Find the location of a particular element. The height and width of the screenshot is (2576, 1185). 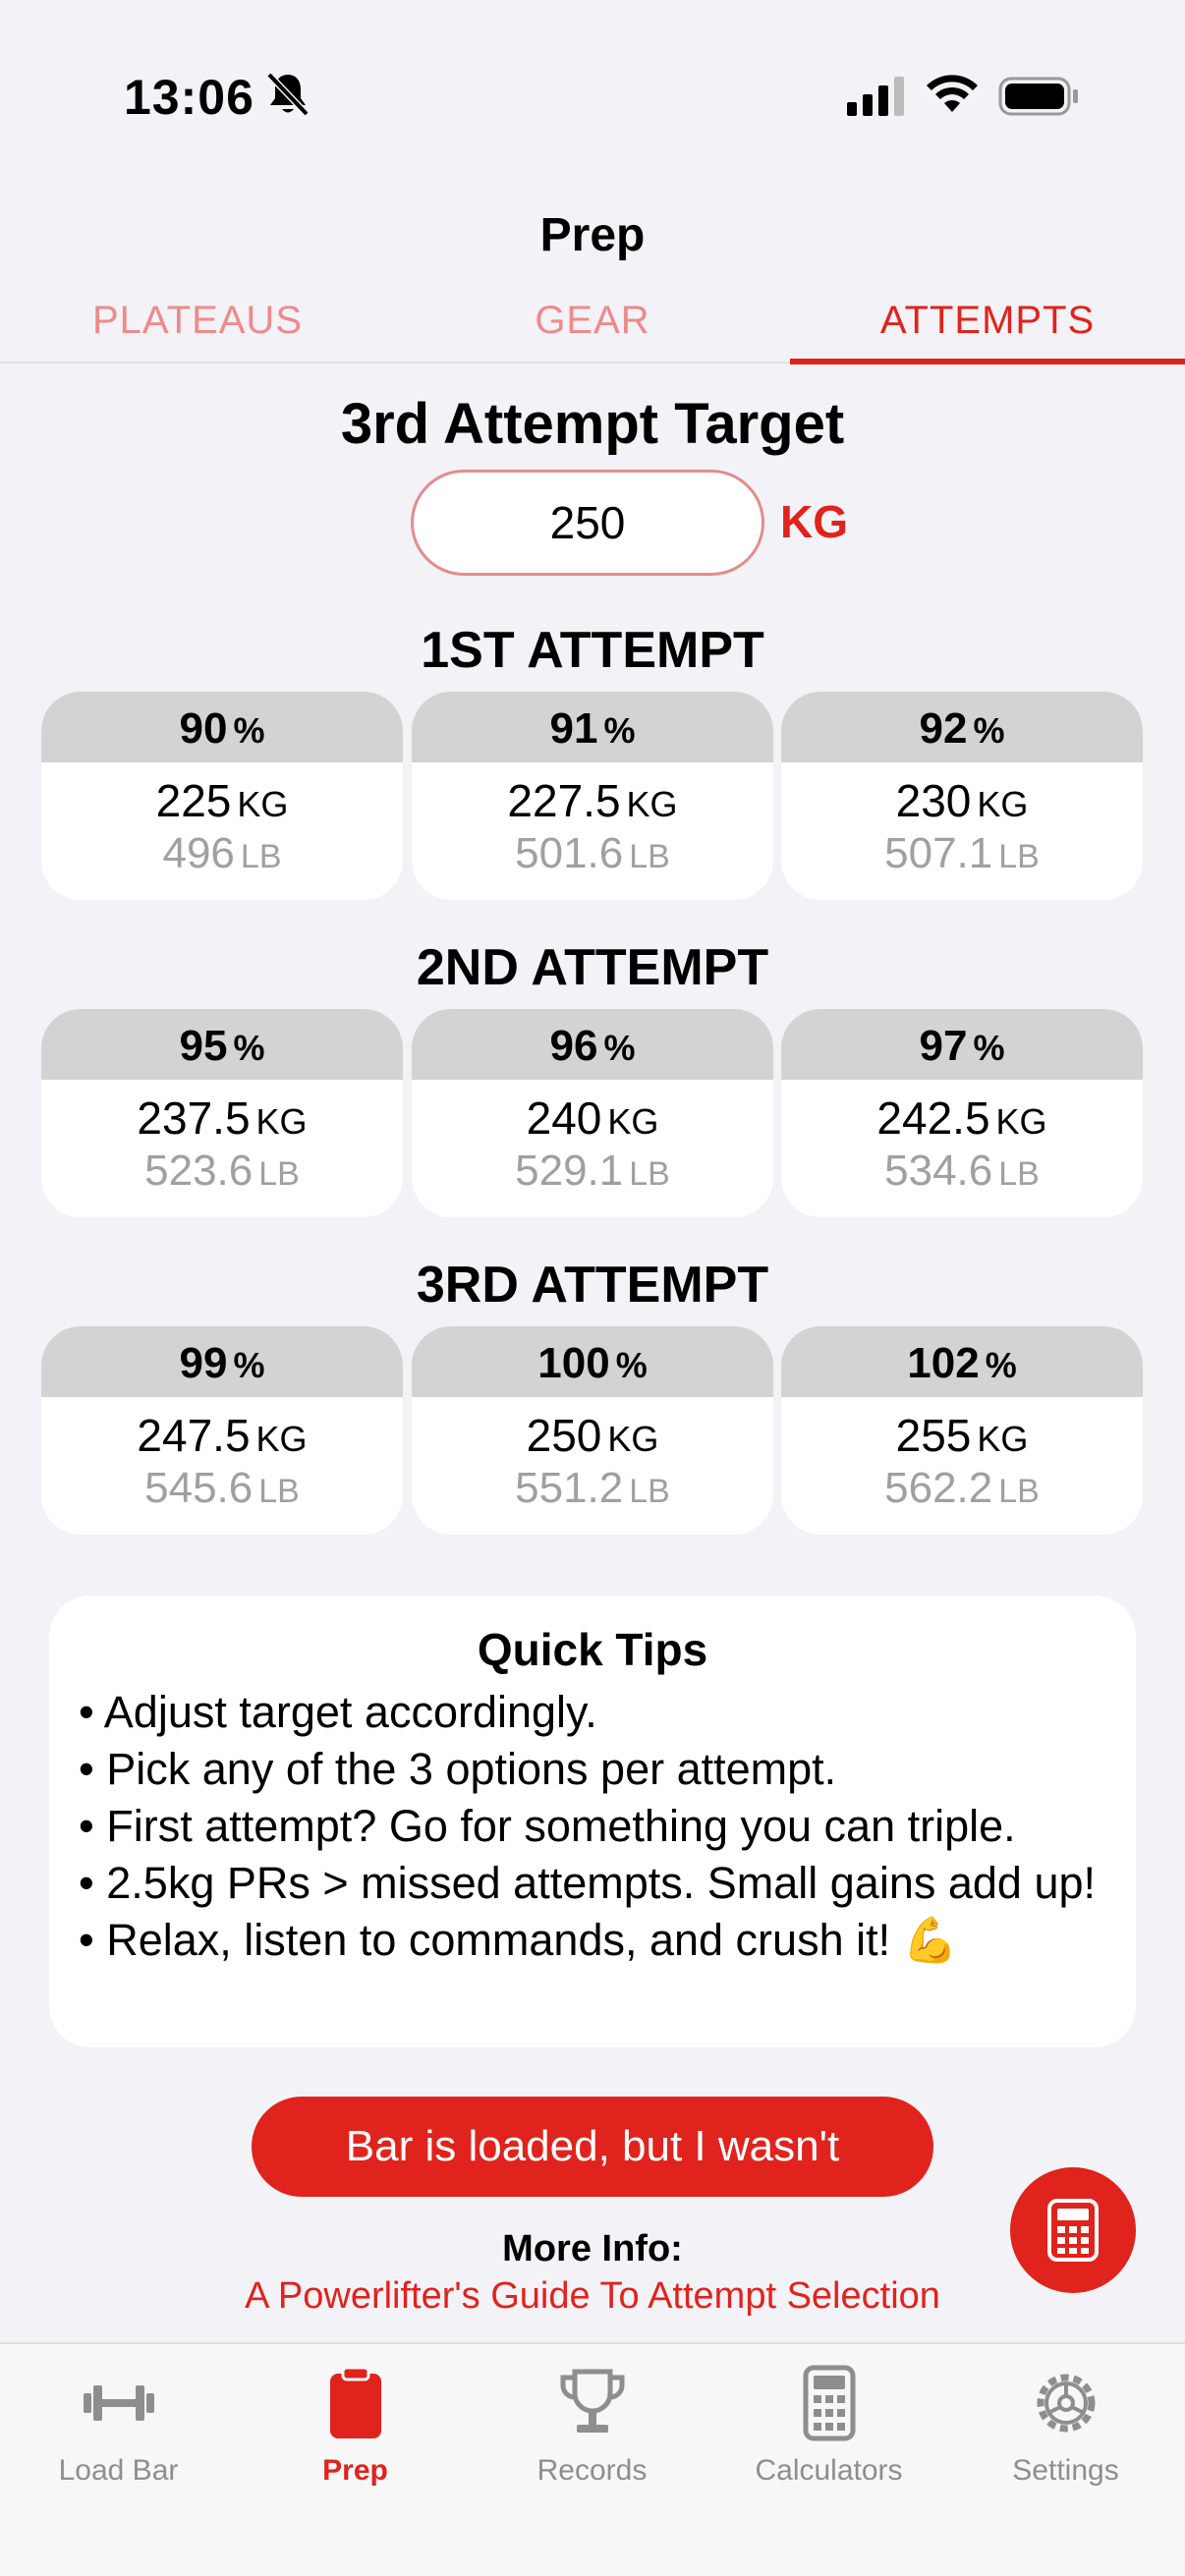

tabbar-item-settings: Settings is located at coordinates (1065, 2426).